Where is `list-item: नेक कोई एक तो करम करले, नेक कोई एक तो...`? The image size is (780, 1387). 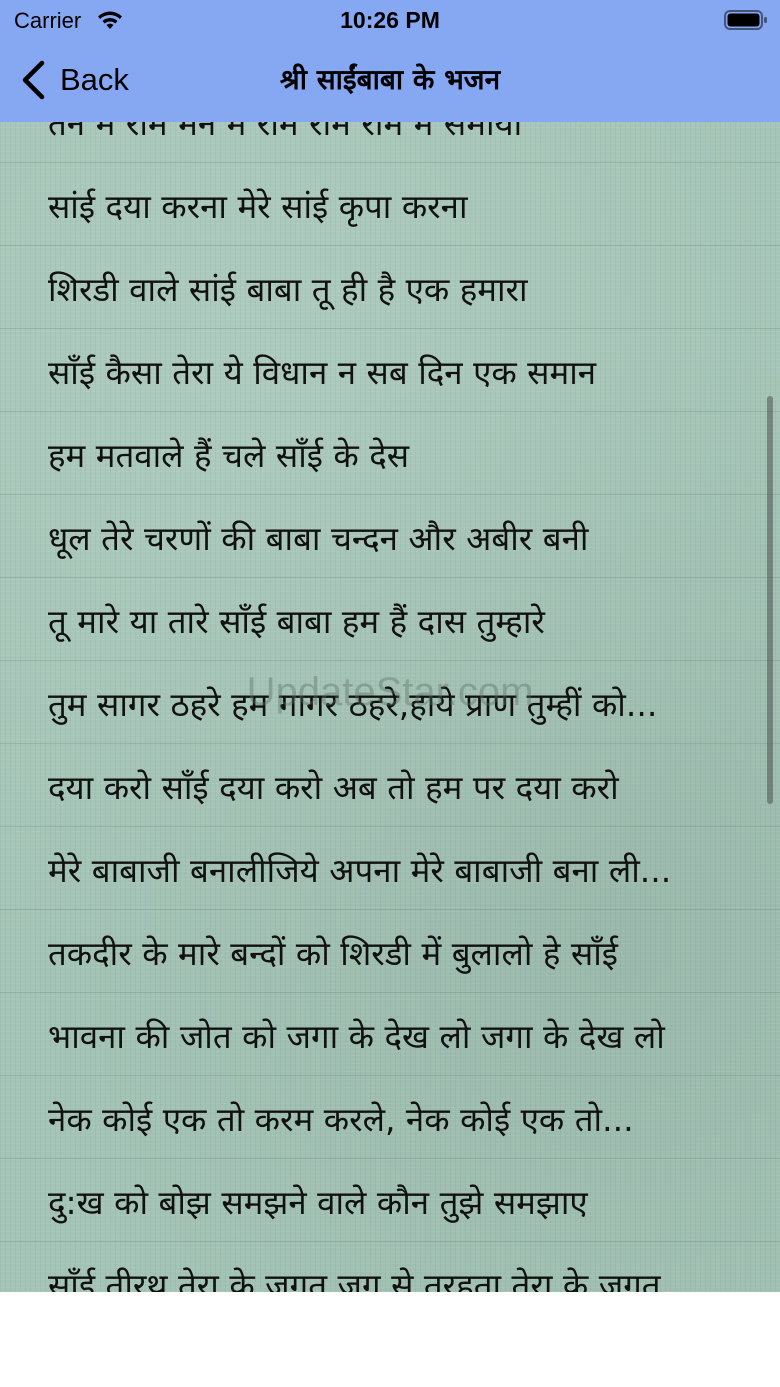 list-item: नेक कोई एक तो करम करले, नेक कोई एक तो... is located at coordinates (390, 1117).